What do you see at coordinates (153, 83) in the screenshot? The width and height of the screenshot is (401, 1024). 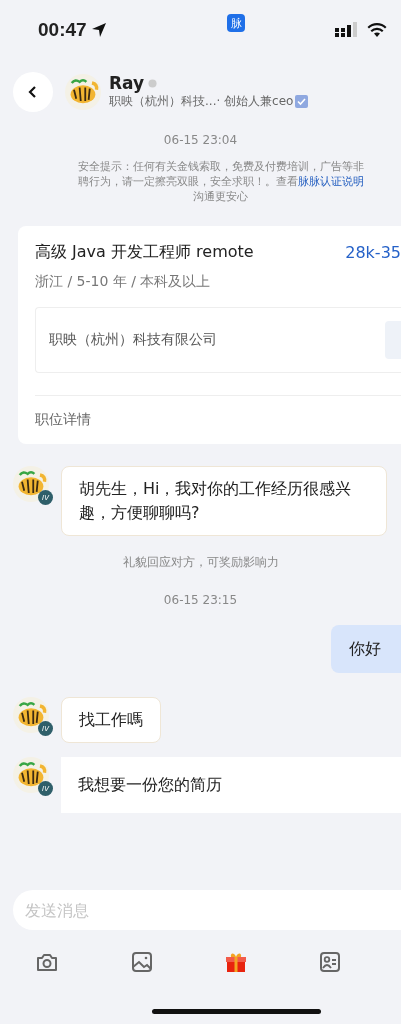 I see `status-icon` at bounding box center [153, 83].